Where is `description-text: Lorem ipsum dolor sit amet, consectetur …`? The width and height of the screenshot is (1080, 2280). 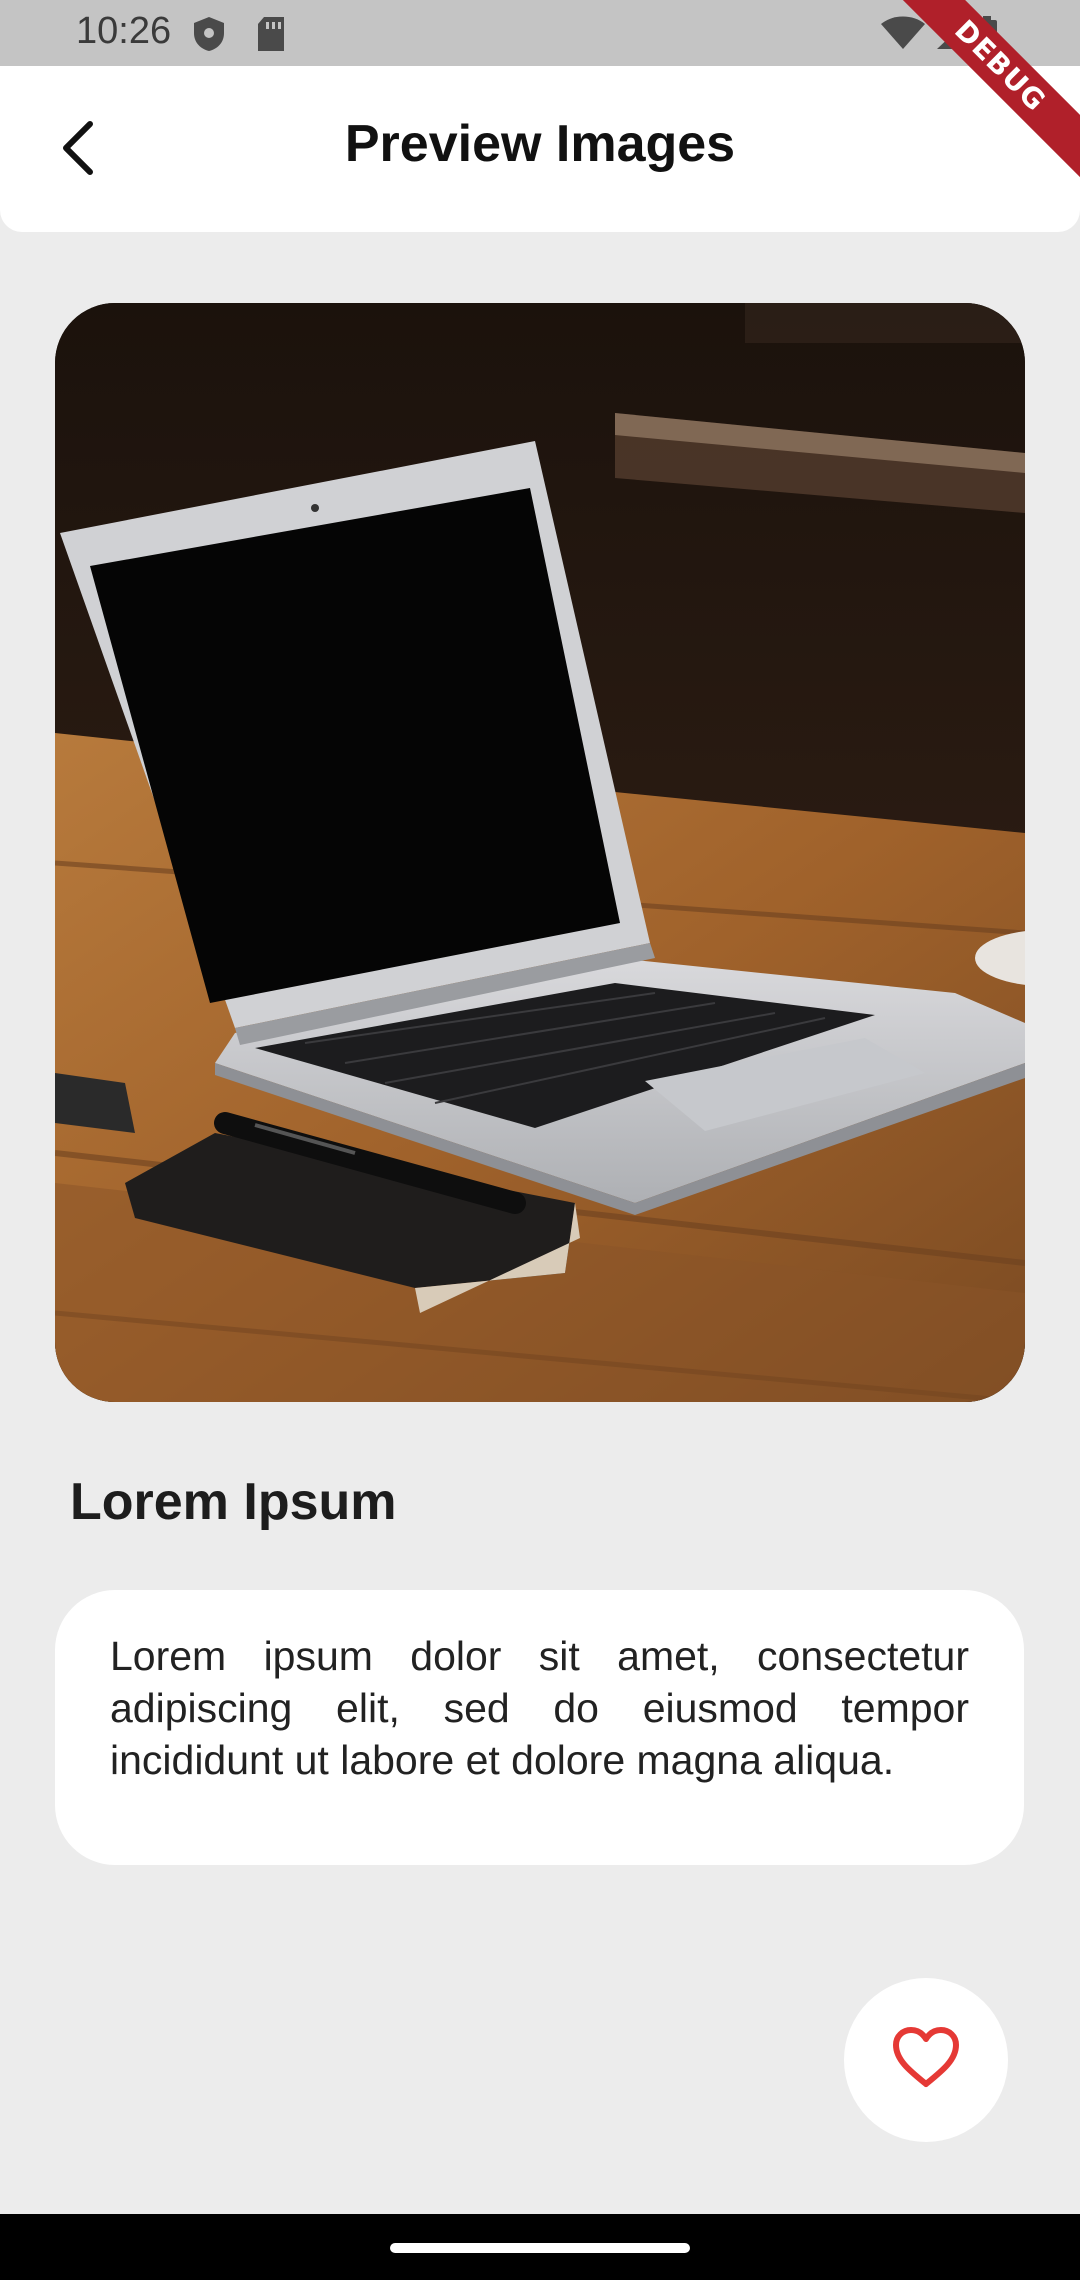
description-text: Lorem ipsum dolor sit amet, consectetur … is located at coordinates (539, 1708).